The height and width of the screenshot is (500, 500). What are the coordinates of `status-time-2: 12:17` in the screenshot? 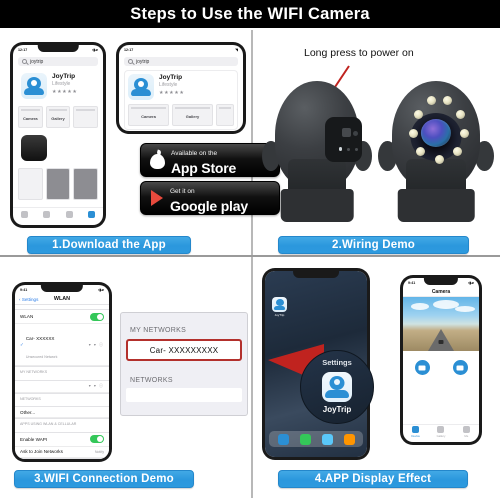 It's located at (129, 49).